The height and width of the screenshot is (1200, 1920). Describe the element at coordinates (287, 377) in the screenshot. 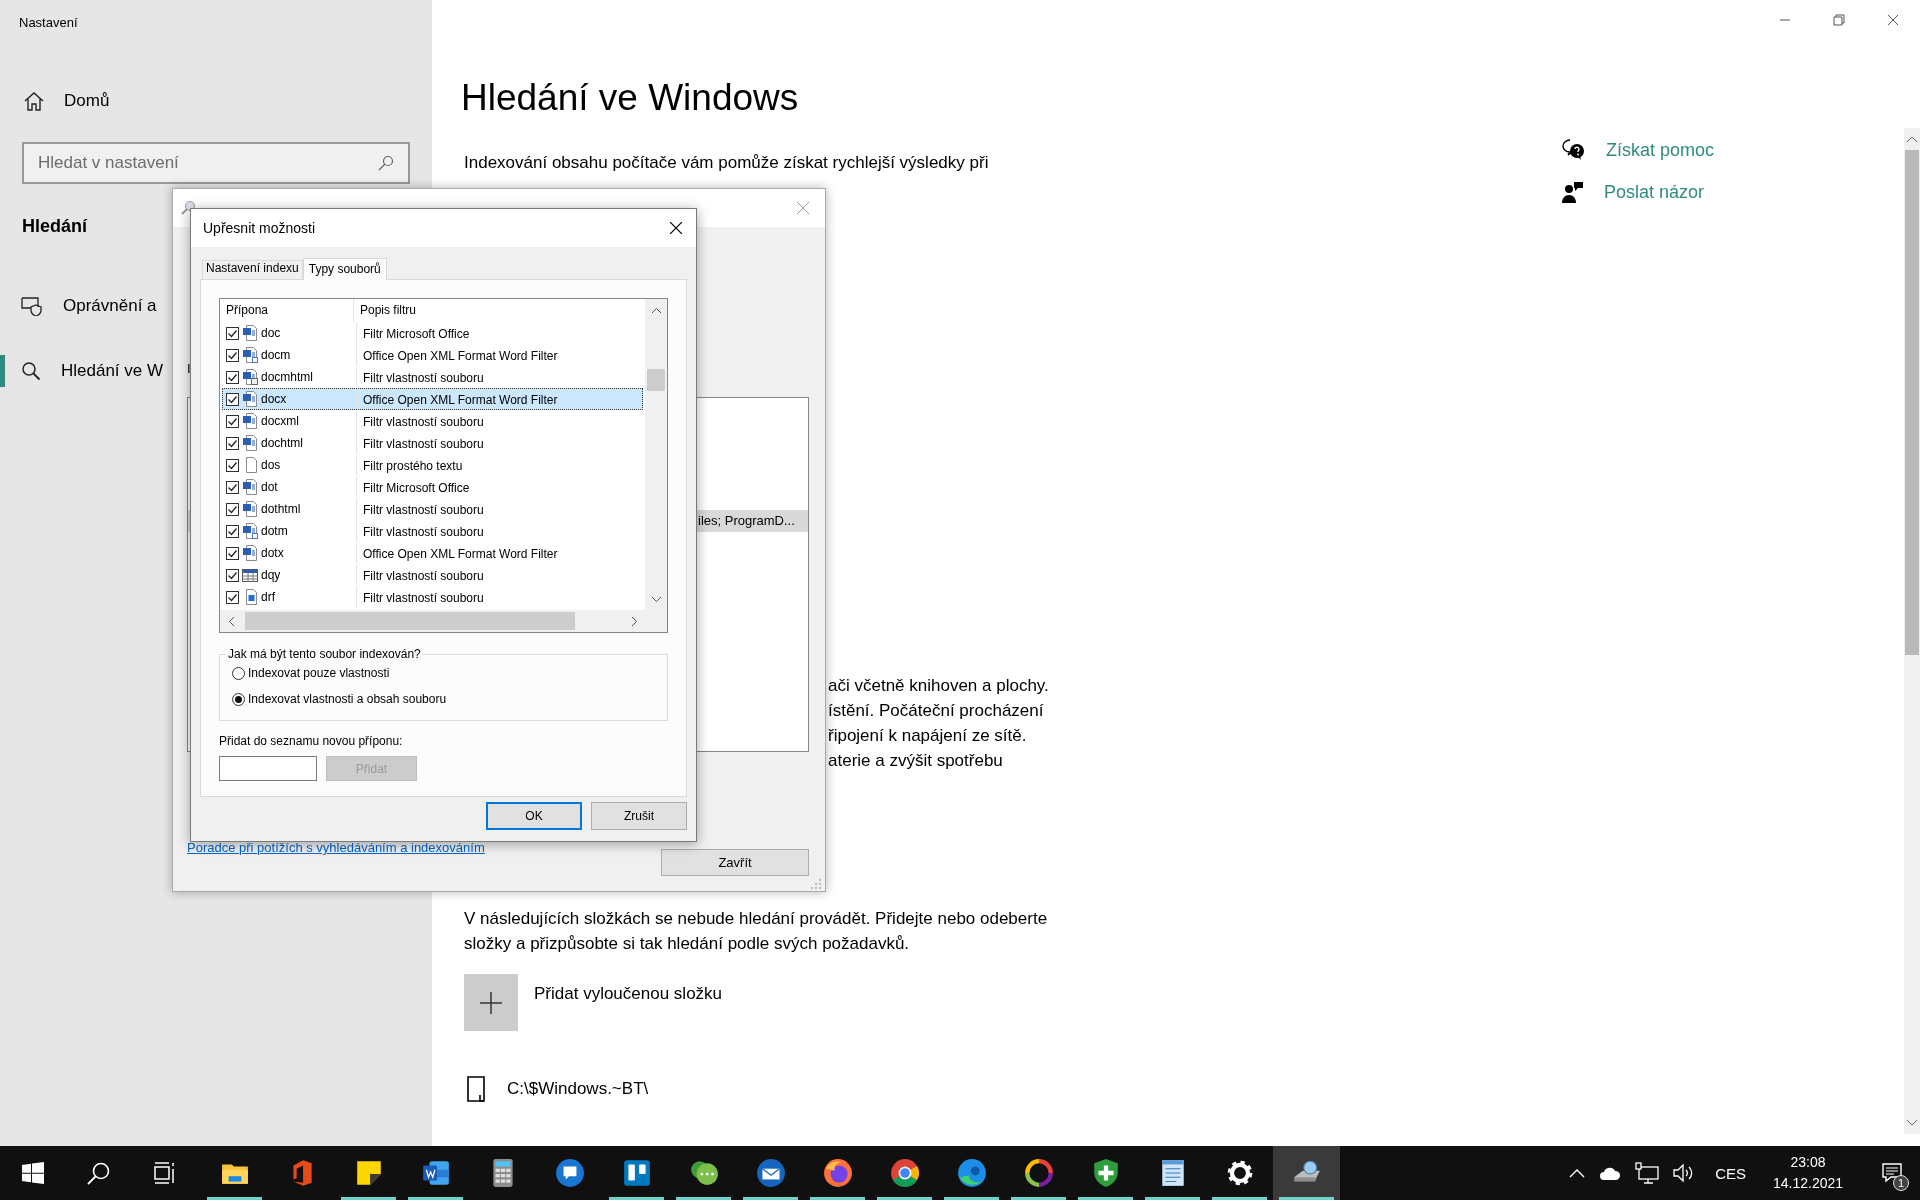

I see `table-cell-text: docmhtml` at that location.